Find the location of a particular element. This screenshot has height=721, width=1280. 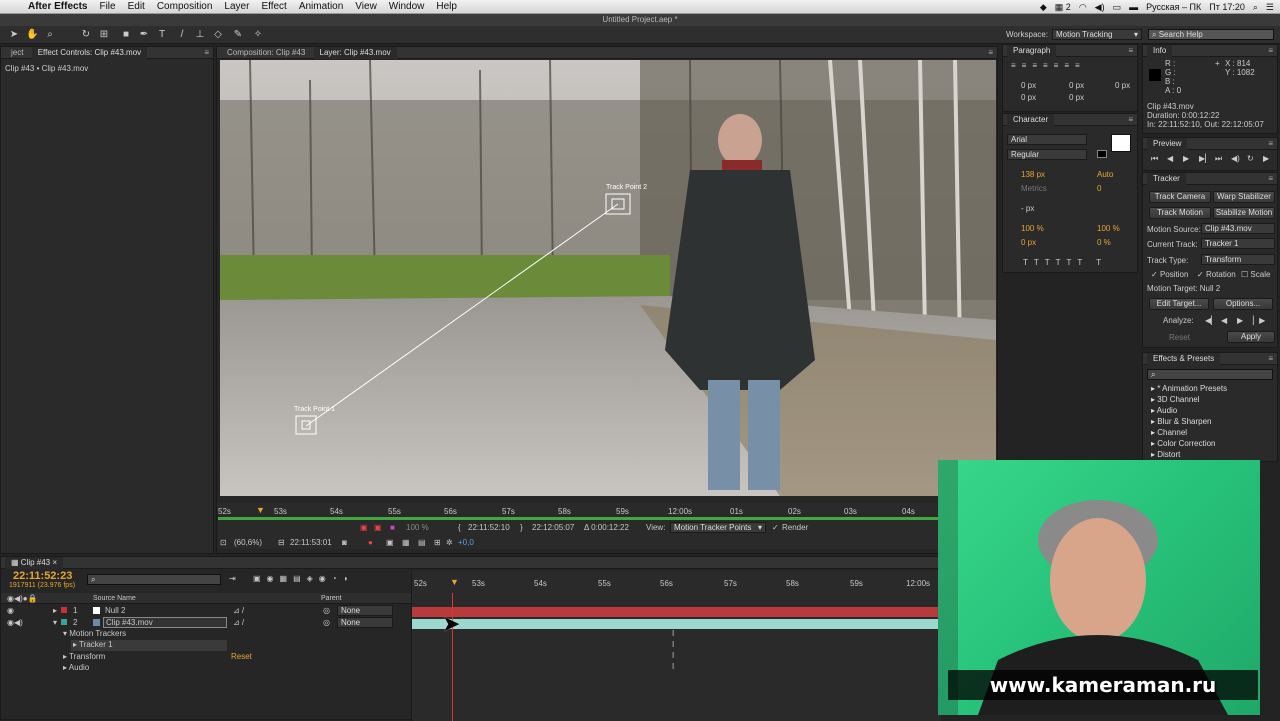

info-menu-icon: ≡ is located at coordinates (1270, 51).